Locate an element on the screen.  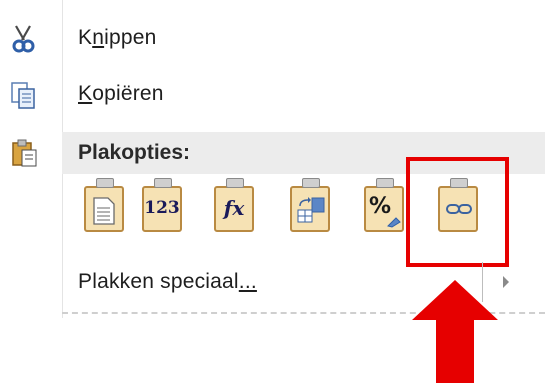
paste-options-label: Plakopties: is located at coordinates (134, 152).